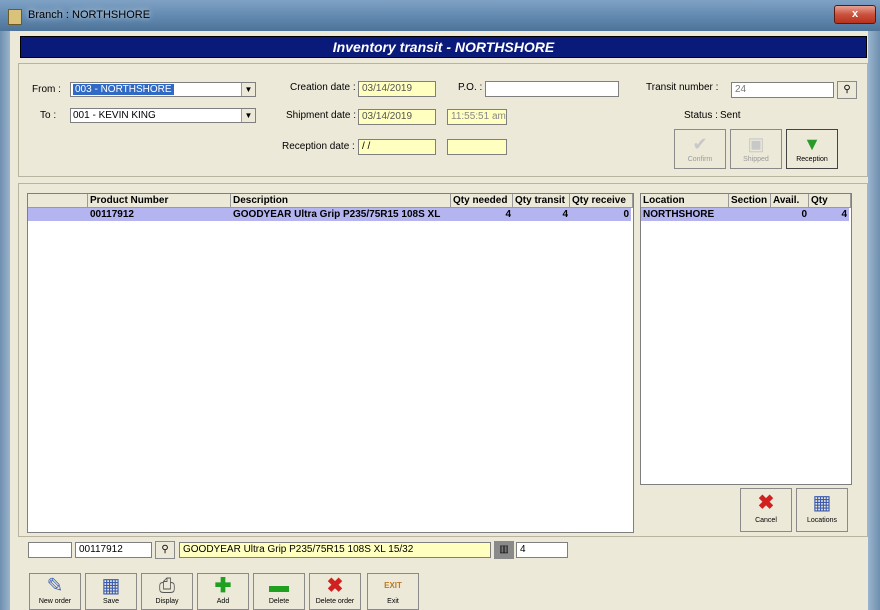 Image resolution: width=880 pixels, height=610 pixels. I want to click on cell-qty-transit: 4, so click(565, 214).